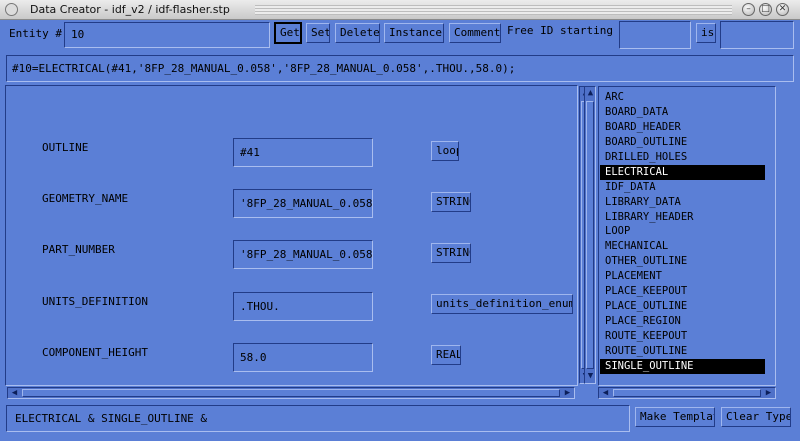 The image size is (800, 441). Describe the element at coordinates (757, 35) in the screenshot. I see `is-value-field` at that location.